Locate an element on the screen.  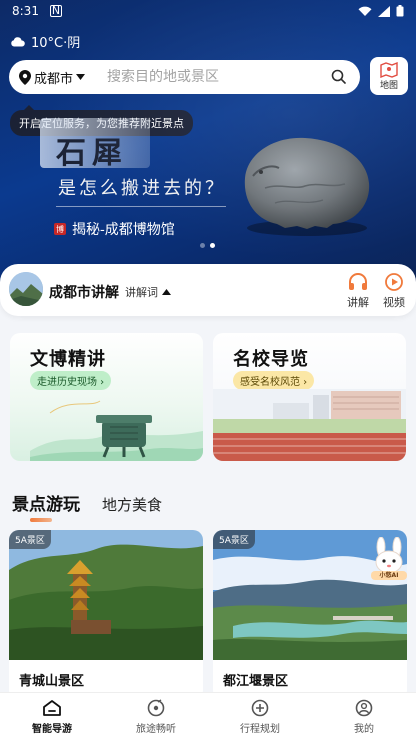
feature-card-museum: 文博精讲 走进历史现场 › is located at coordinates (106, 397).